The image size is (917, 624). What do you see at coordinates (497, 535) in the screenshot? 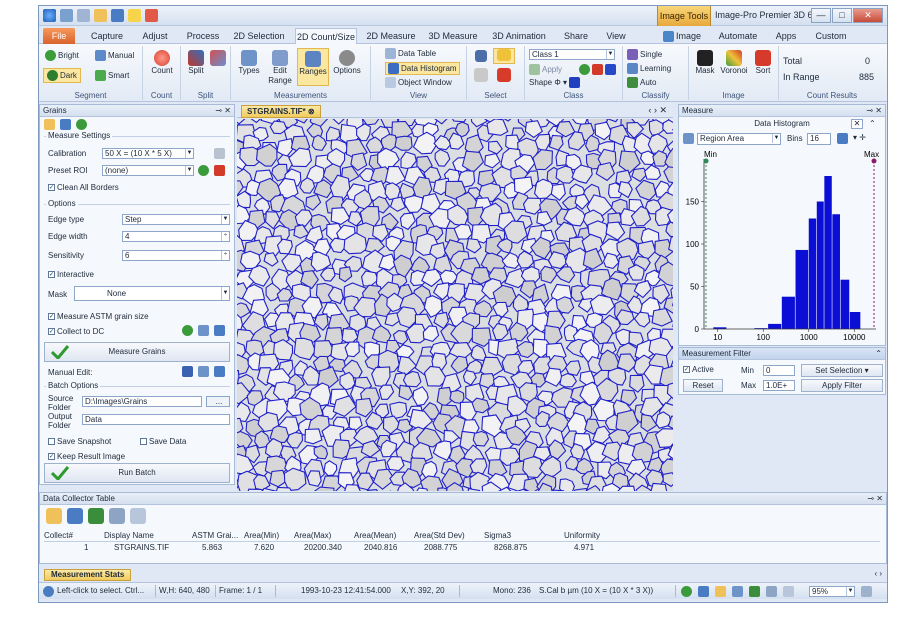
I see `column-header: Sigma3` at bounding box center [497, 535].